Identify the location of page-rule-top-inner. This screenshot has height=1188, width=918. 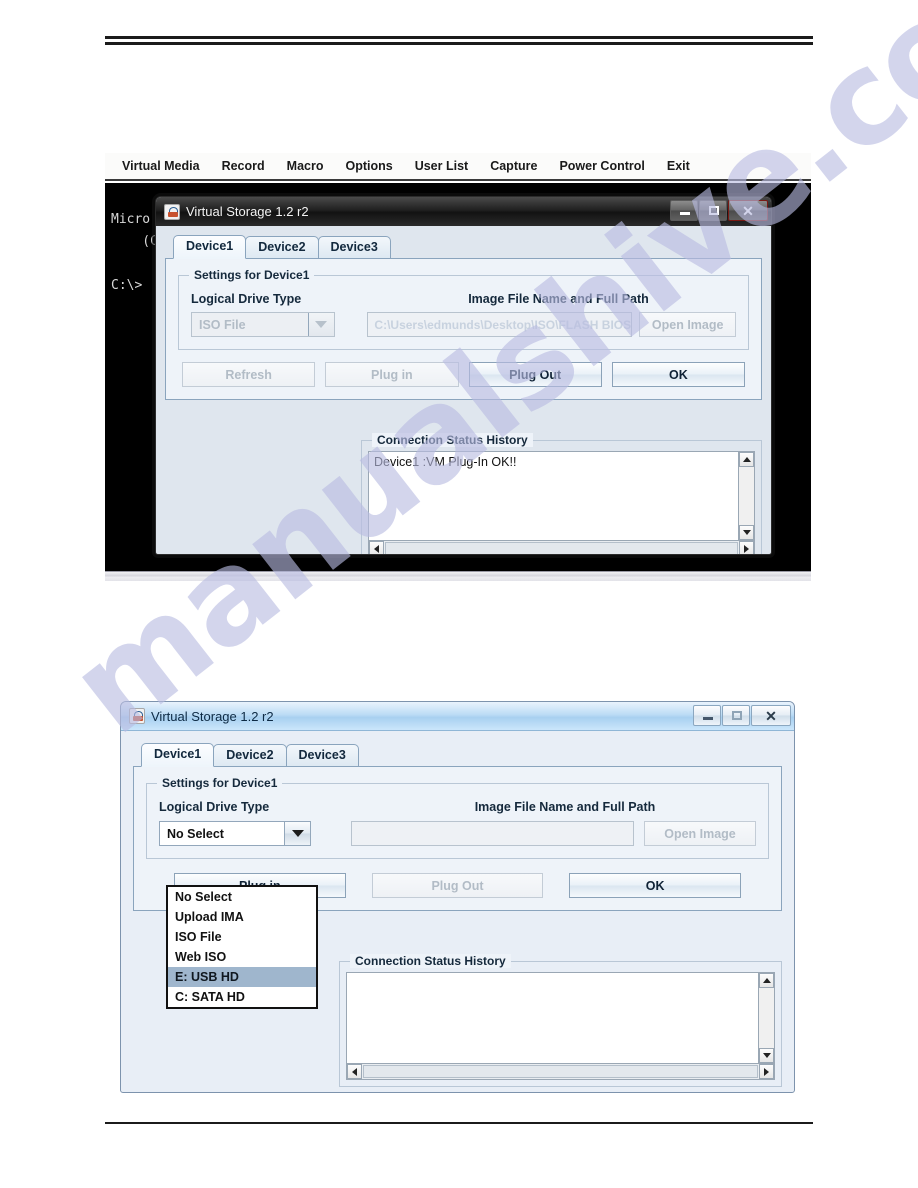
(459, 43).